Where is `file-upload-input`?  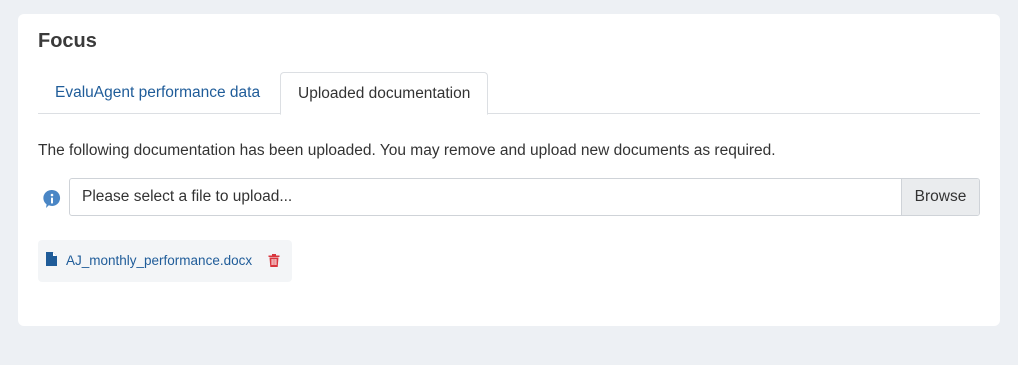 file-upload-input is located at coordinates (486, 197).